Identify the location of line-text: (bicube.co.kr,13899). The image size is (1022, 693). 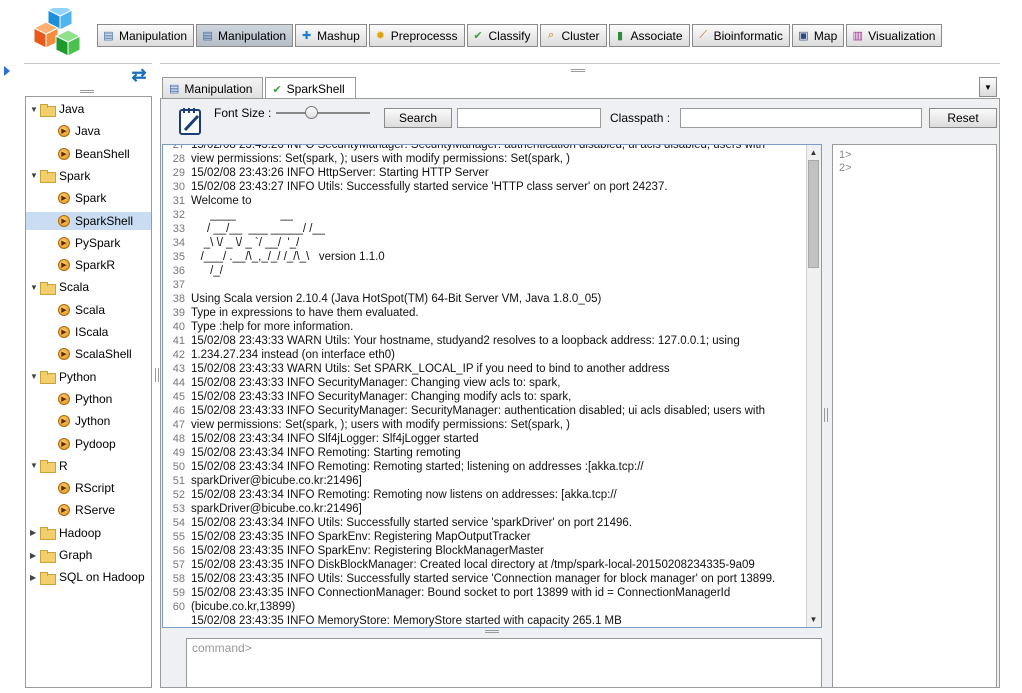
(243, 607).